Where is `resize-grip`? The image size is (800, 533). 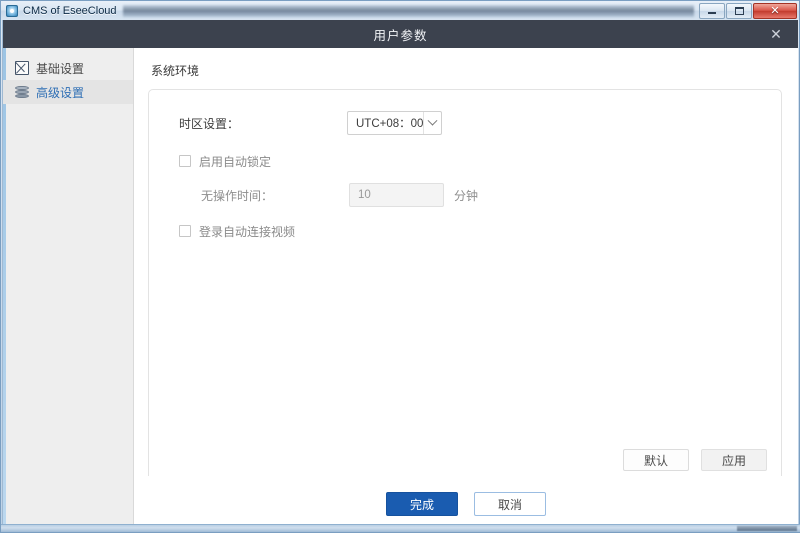
resize-grip is located at coordinates (767, 528).